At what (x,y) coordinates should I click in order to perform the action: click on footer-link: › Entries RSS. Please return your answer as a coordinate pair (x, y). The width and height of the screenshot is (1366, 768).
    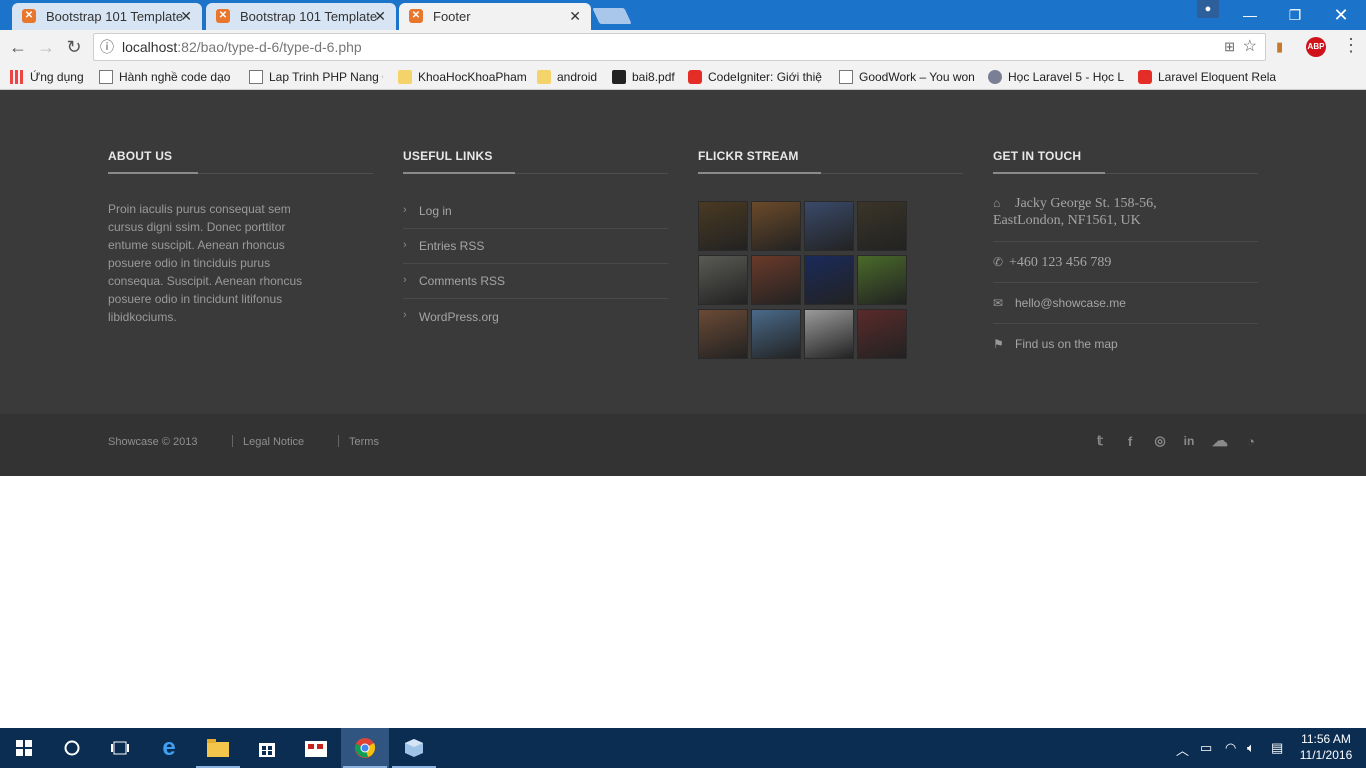
    Looking at the image, I should click on (535, 246).